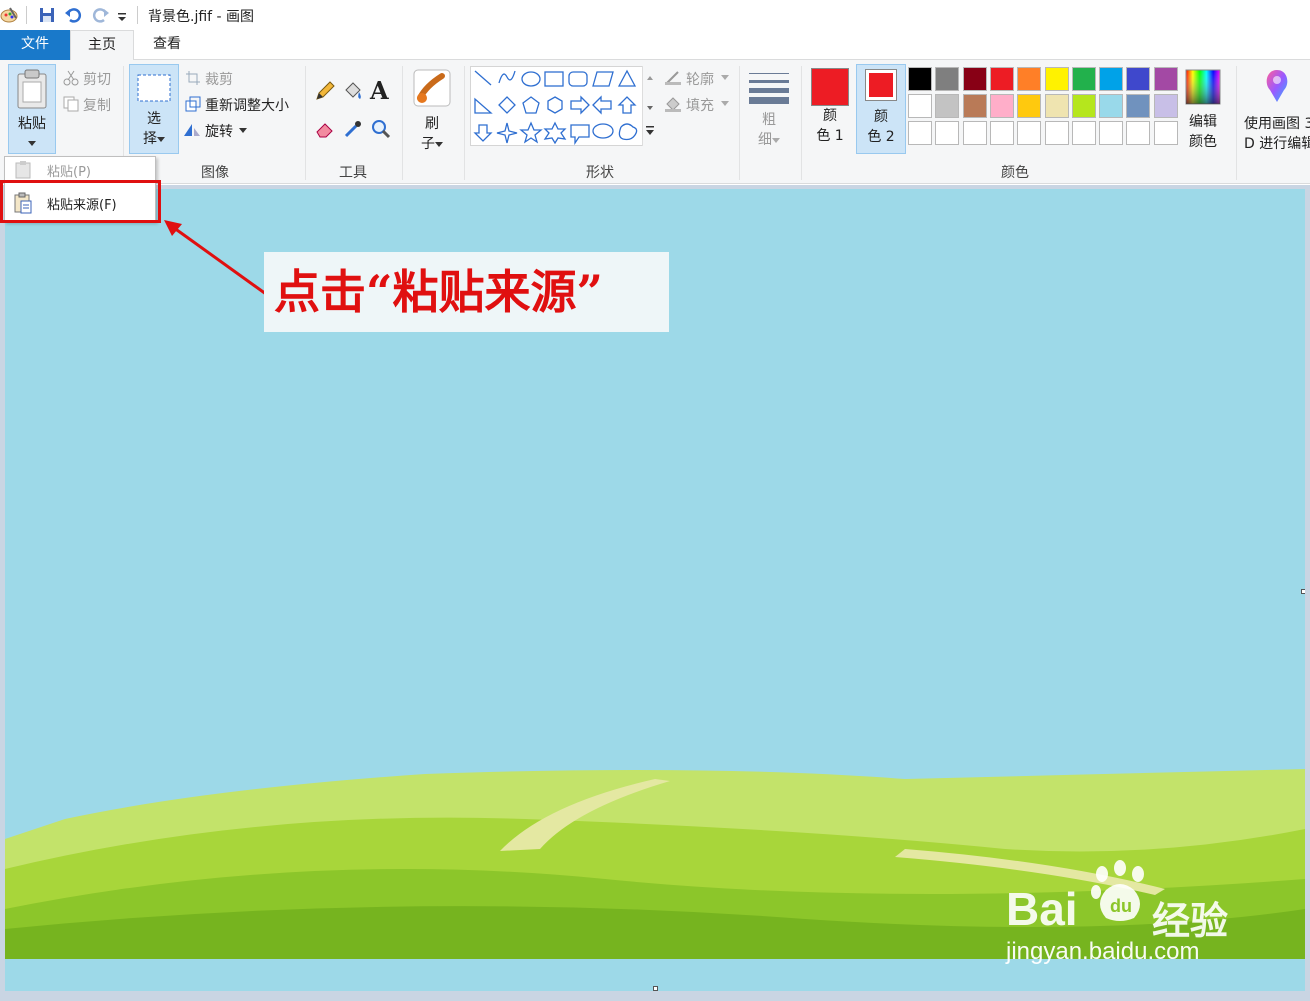 The height and width of the screenshot is (1001, 1310). I want to click on fill-bucket-icon, so click(353, 91).